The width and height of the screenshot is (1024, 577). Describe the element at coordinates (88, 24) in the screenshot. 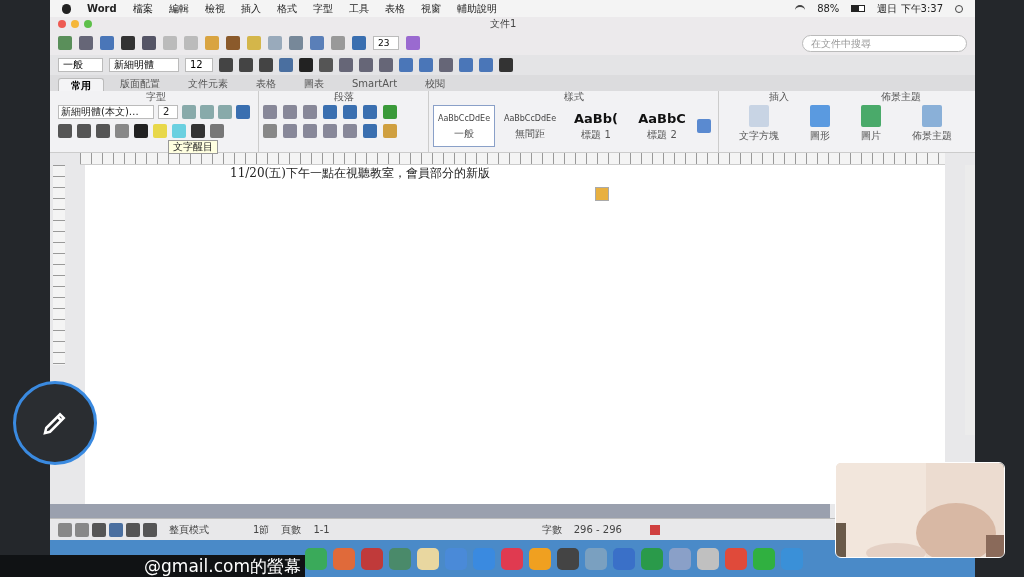

I see `zoom-button` at that location.